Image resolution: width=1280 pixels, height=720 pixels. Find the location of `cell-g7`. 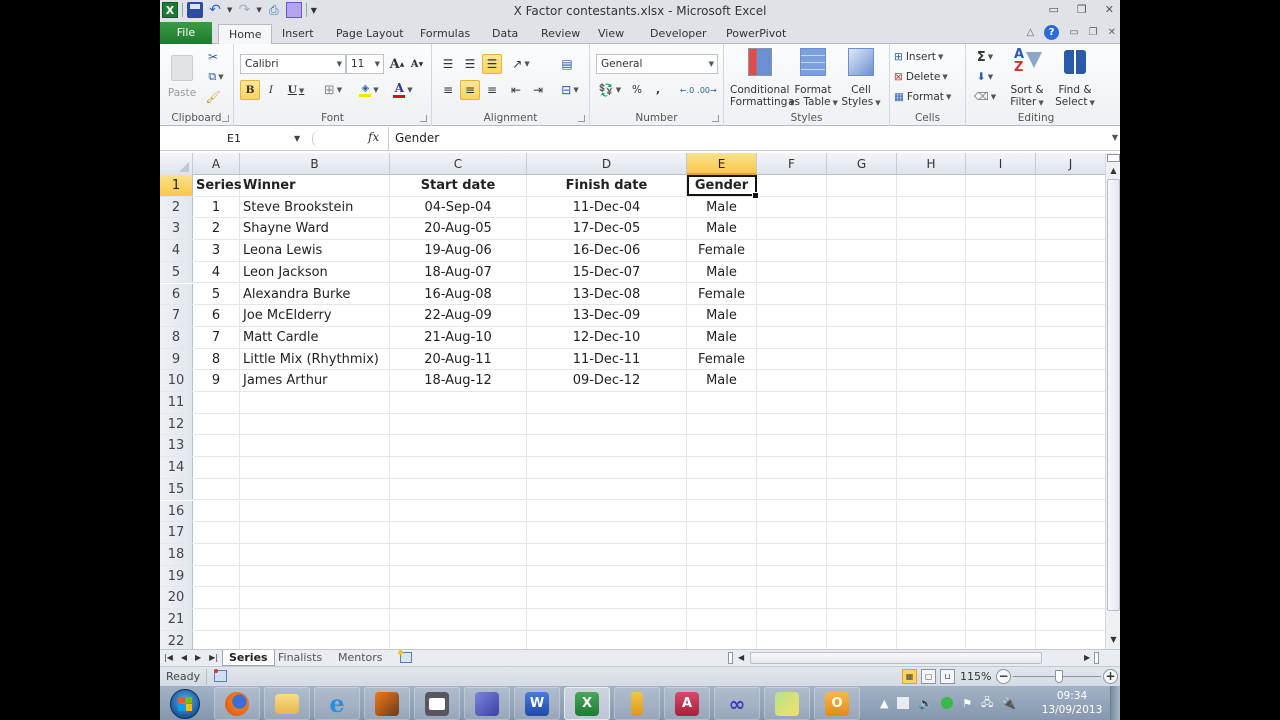

cell-g7 is located at coordinates (862, 315).